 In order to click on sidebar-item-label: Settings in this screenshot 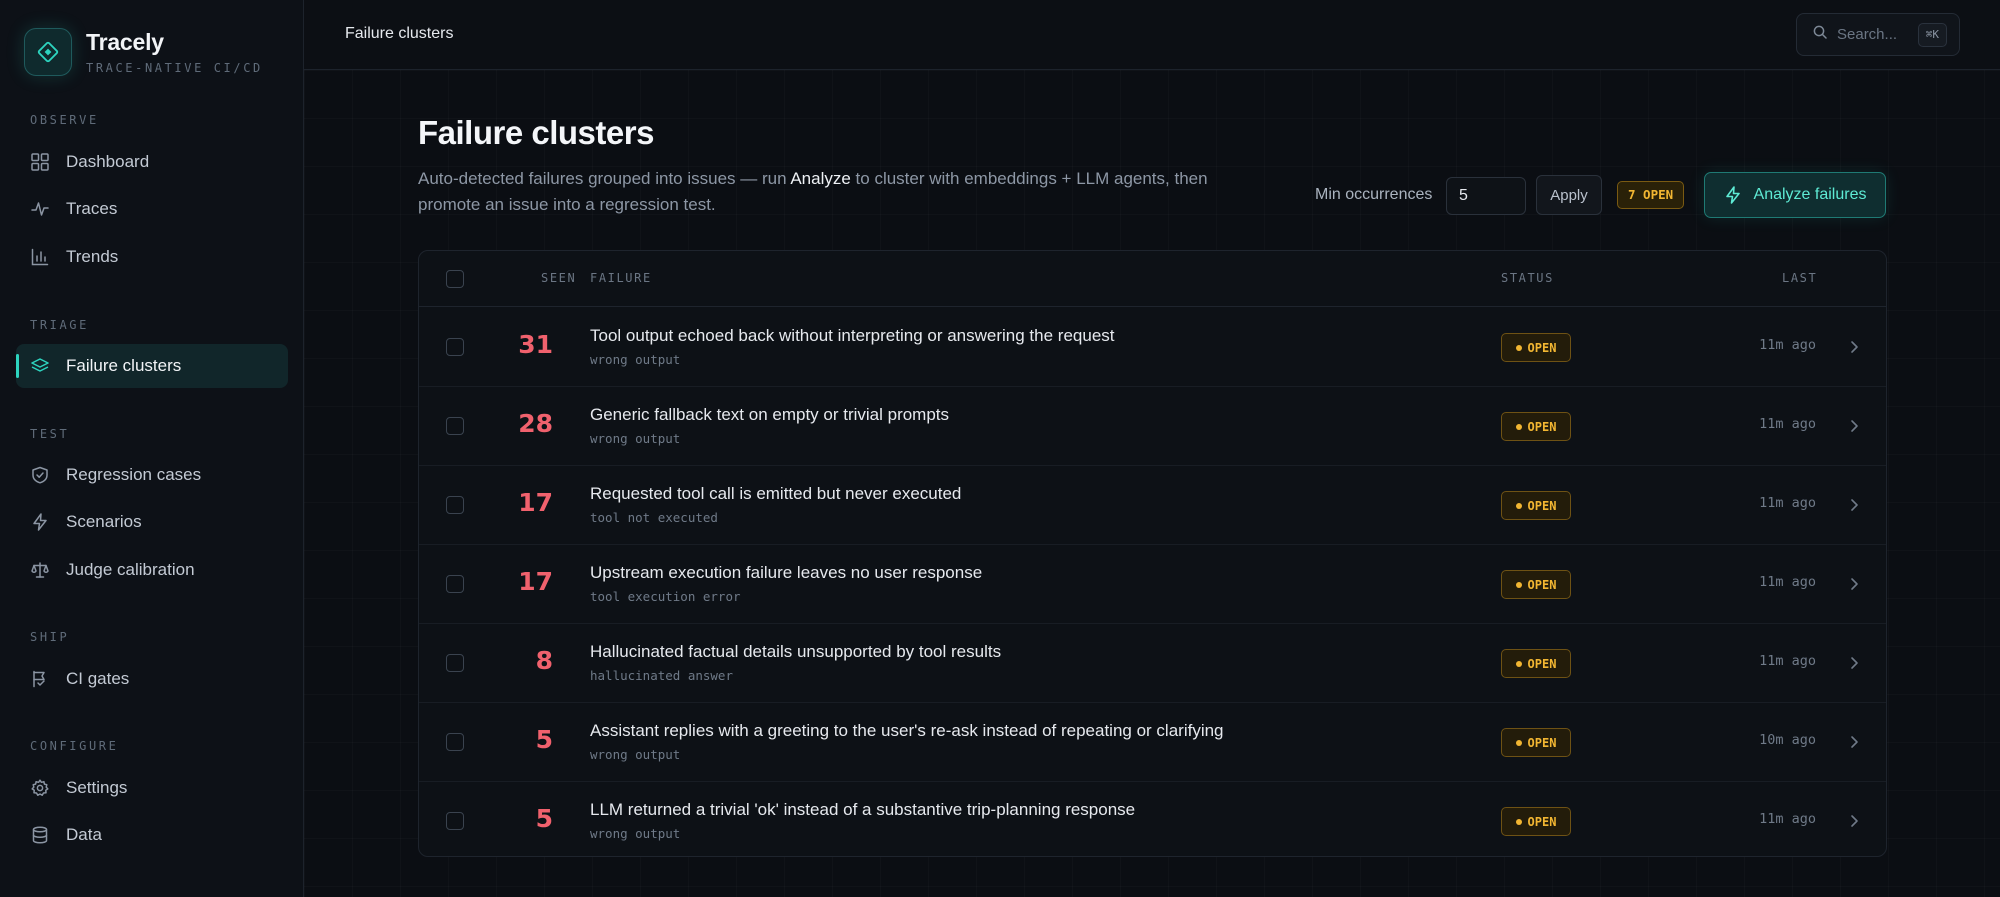, I will do `click(97, 787)`.